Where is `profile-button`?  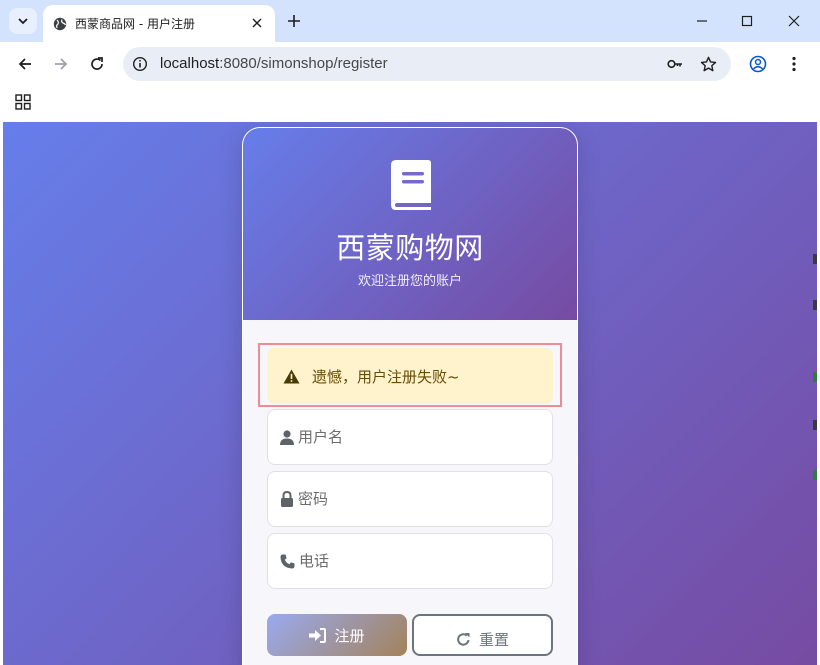
profile-button is located at coordinates (758, 64).